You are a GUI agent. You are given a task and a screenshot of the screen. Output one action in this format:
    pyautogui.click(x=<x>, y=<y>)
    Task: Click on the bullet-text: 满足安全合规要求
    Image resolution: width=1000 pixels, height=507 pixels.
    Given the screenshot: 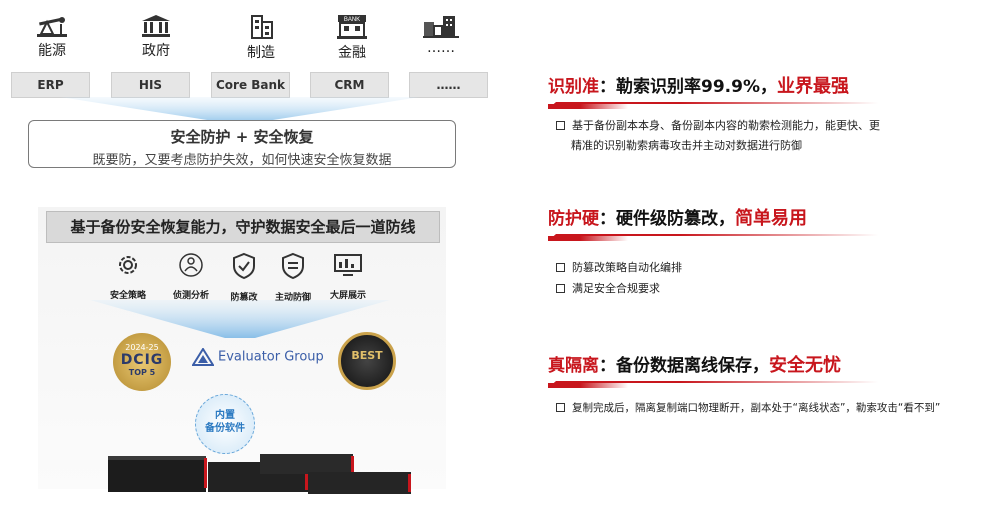 What is the action you would take?
    pyautogui.click(x=616, y=288)
    